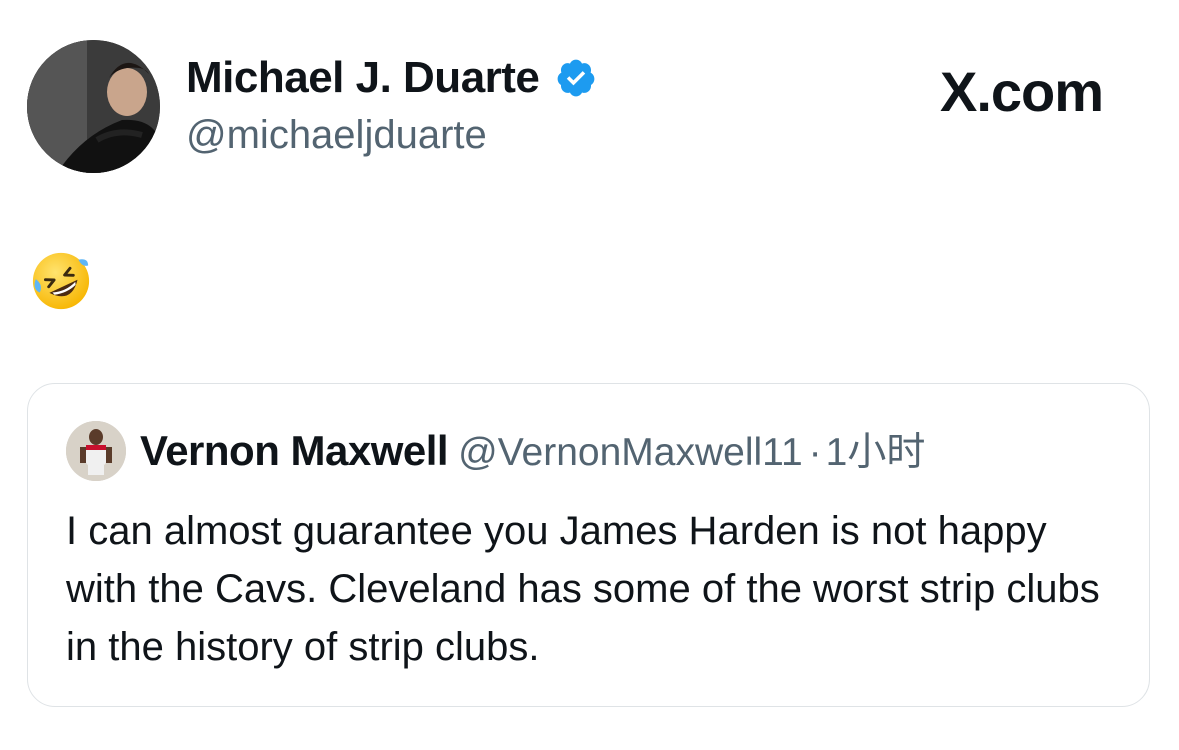 The height and width of the screenshot is (750, 1179). What do you see at coordinates (630, 452) in the screenshot?
I see `quoted-author-handle: @VernonMaxwell11` at bounding box center [630, 452].